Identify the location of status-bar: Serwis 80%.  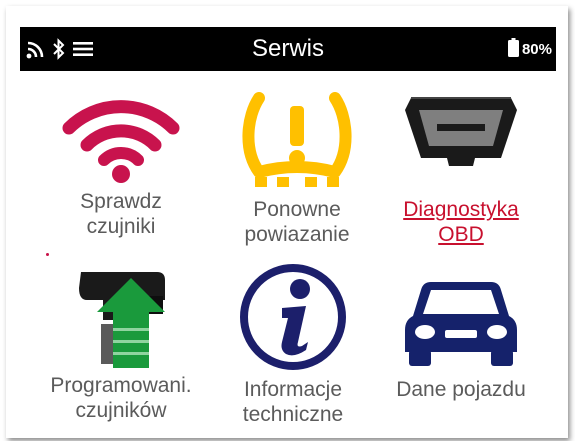
(288, 49).